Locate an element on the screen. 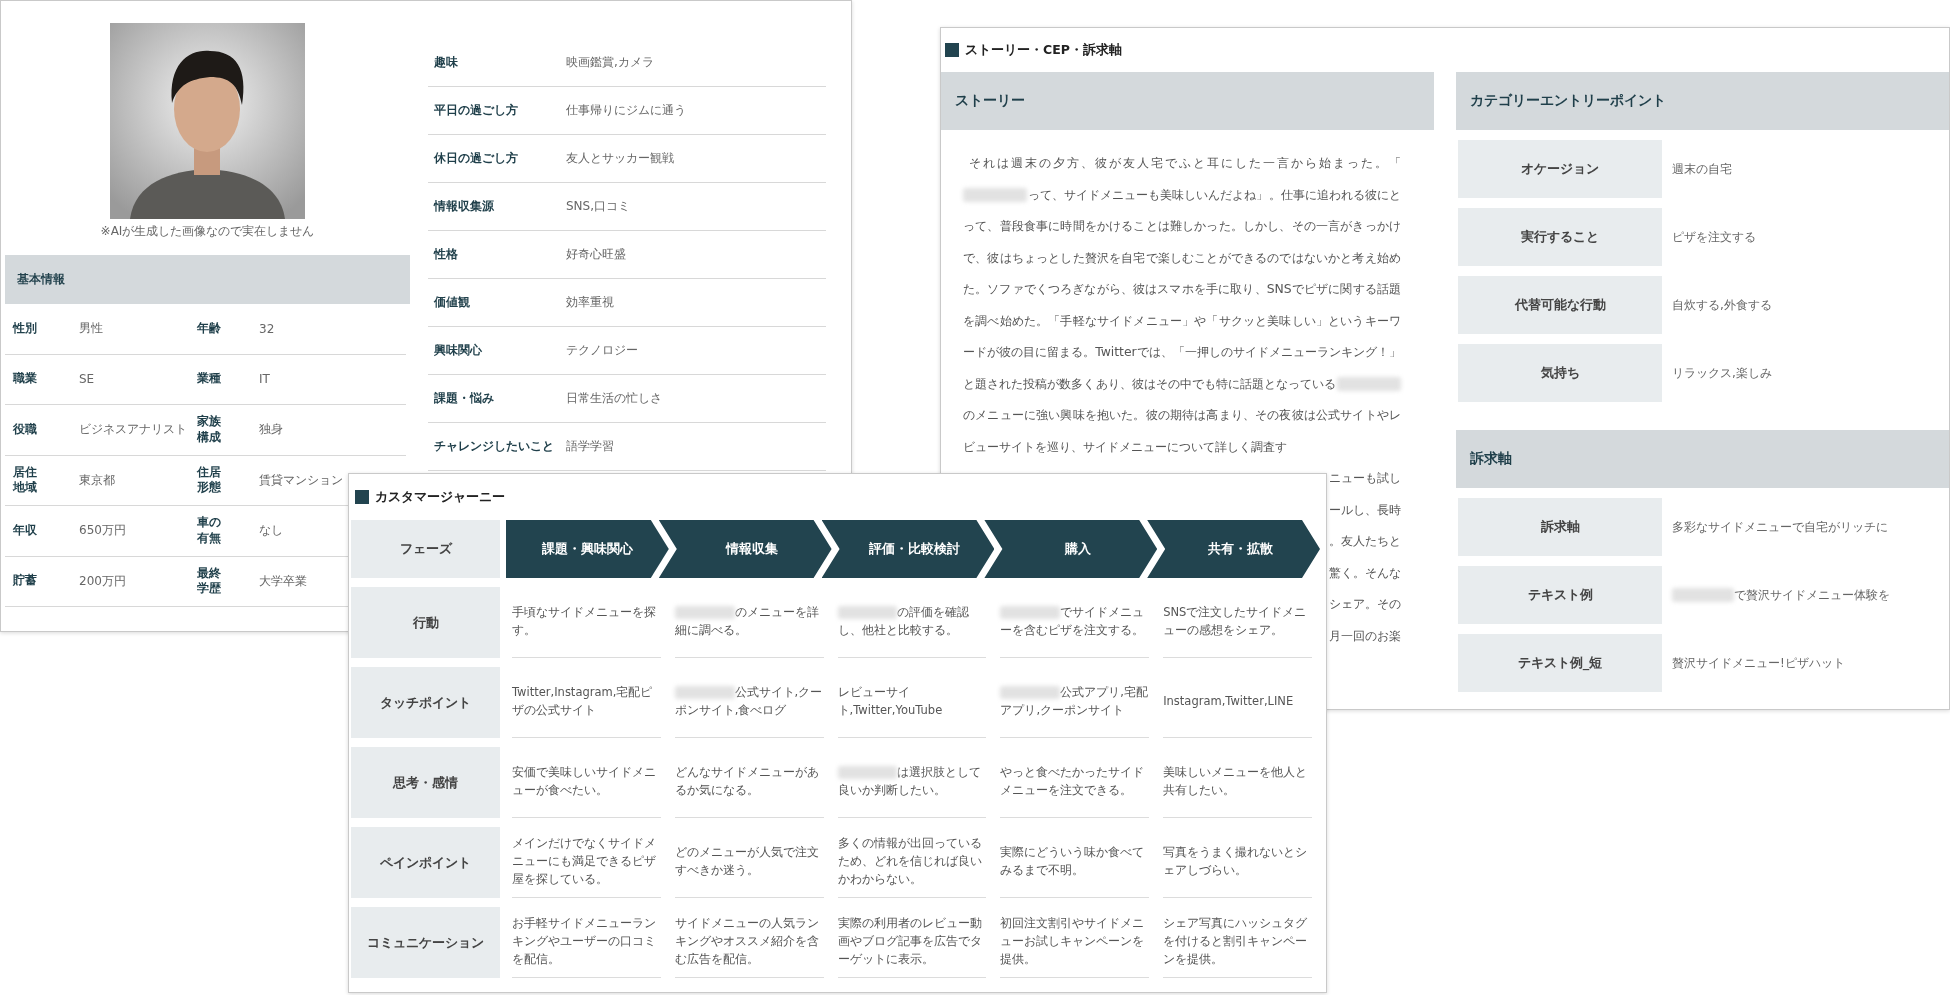 The height and width of the screenshot is (995, 1950). field-value: 大学卒業 is located at coordinates (283, 581).